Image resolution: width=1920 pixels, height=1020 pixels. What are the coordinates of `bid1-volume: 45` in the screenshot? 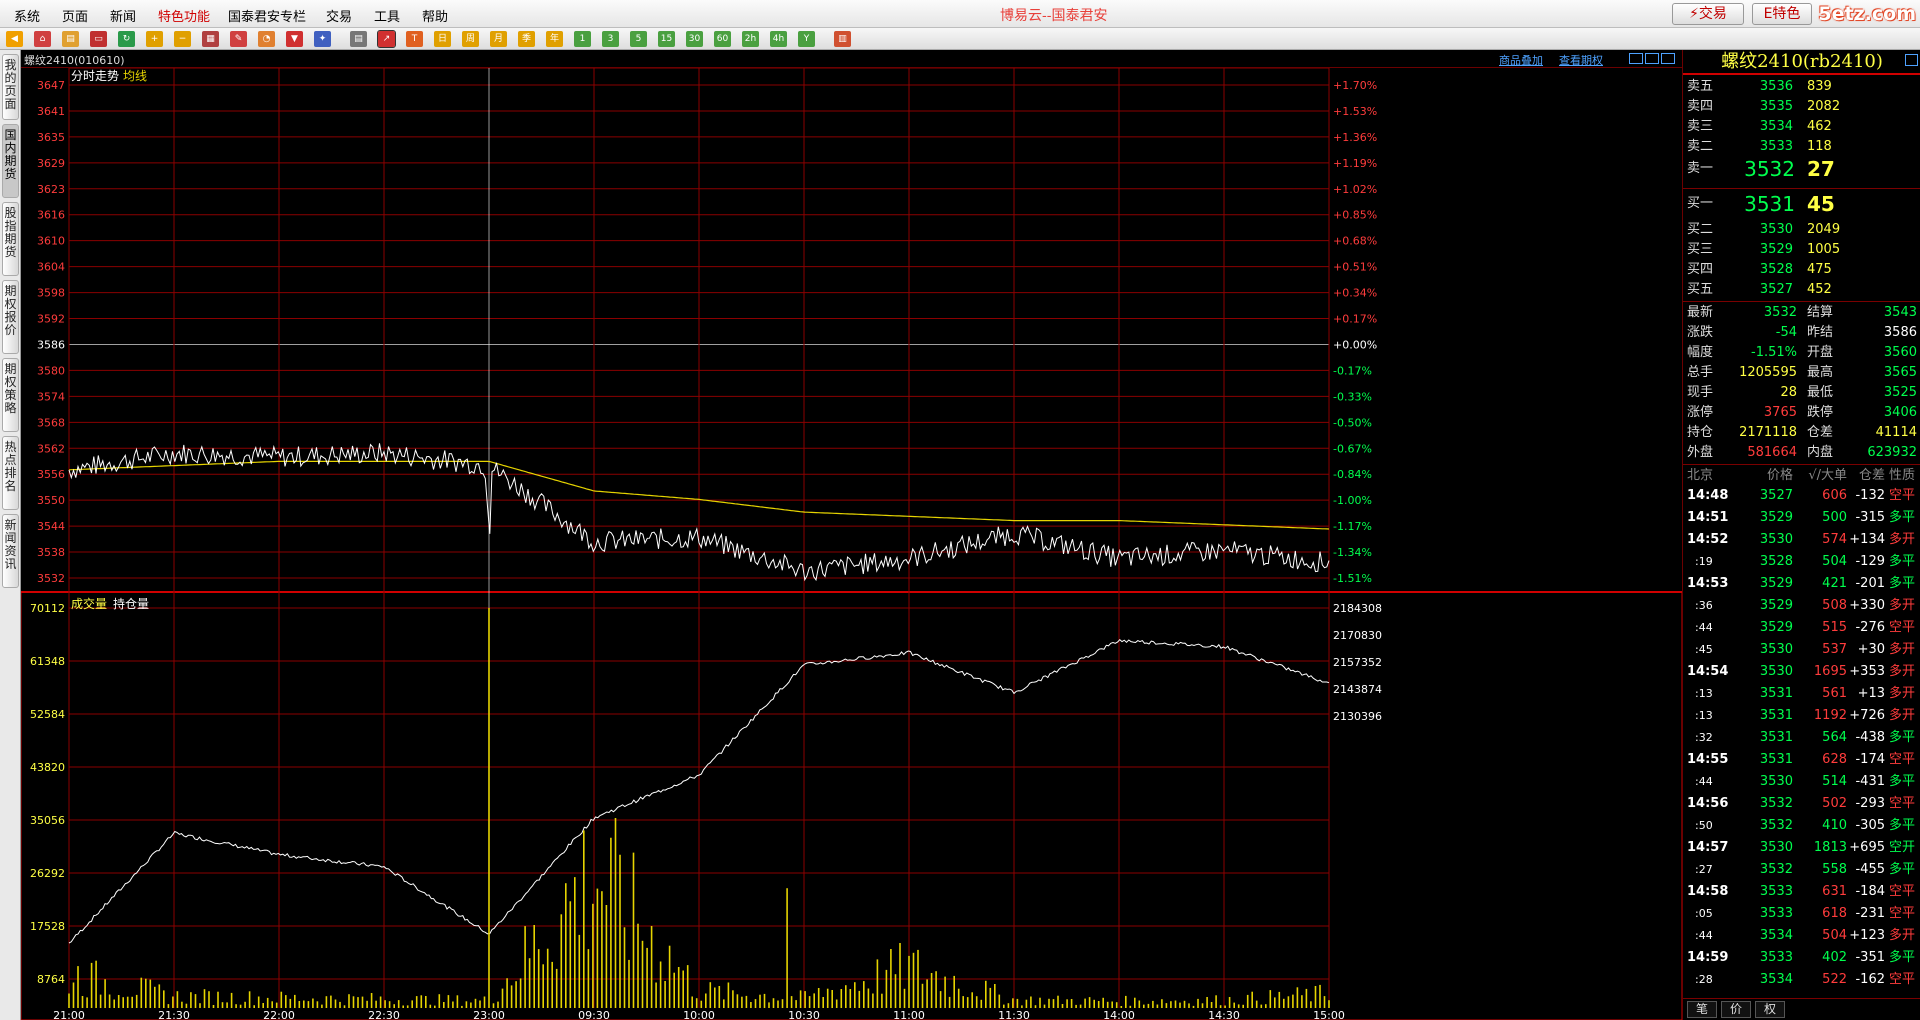 It's located at (1821, 204).